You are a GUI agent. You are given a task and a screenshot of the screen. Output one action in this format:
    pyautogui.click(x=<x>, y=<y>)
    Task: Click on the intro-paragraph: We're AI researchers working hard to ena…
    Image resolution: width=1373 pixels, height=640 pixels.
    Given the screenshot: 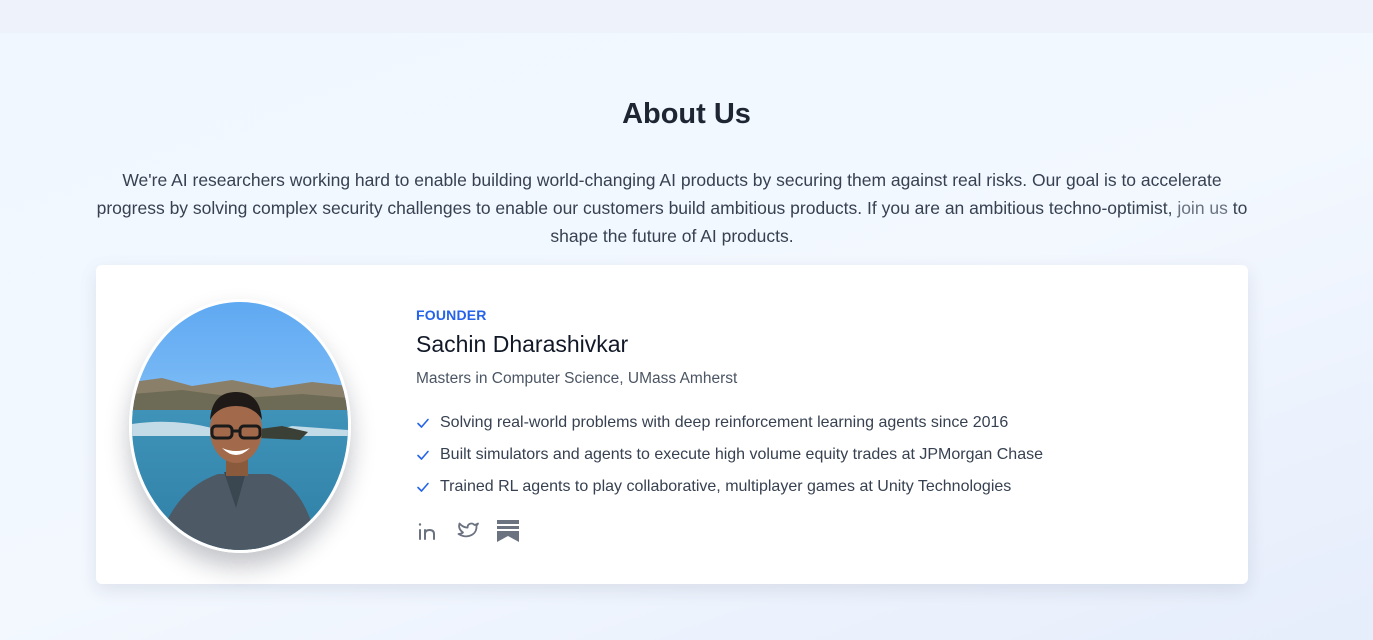 What is the action you would take?
    pyautogui.click(x=672, y=208)
    